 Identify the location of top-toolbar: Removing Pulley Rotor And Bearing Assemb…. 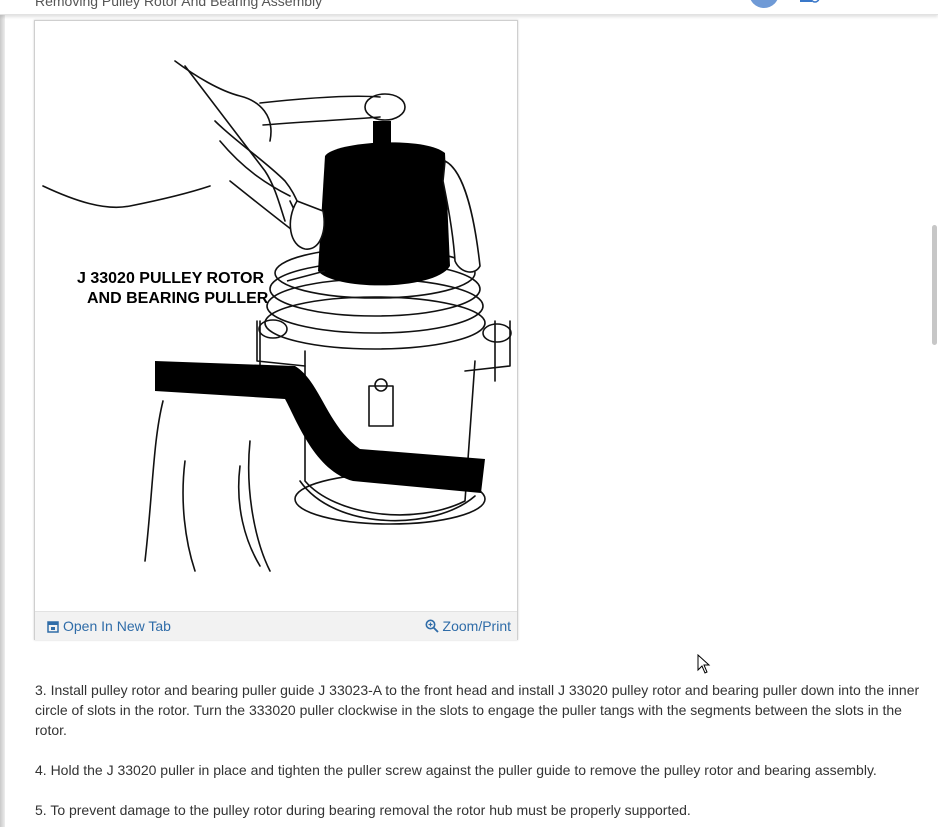
(469, 7).